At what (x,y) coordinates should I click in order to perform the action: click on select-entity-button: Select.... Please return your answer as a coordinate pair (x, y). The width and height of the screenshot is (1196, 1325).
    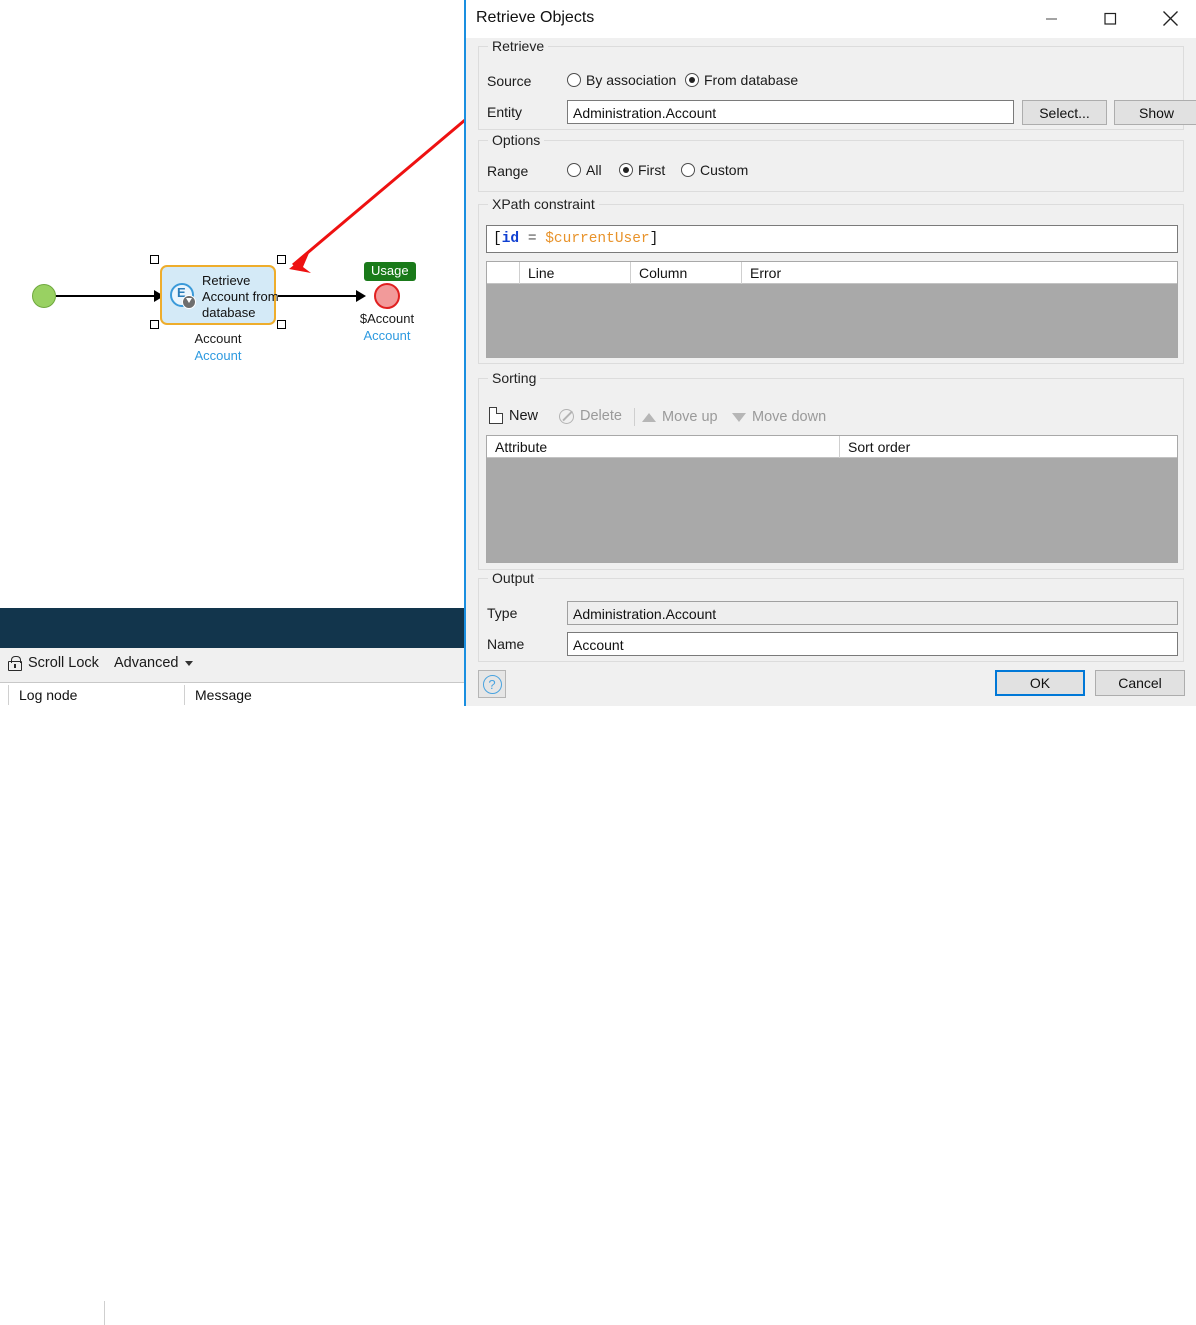
    Looking at the image, I should click on (1064, 112).